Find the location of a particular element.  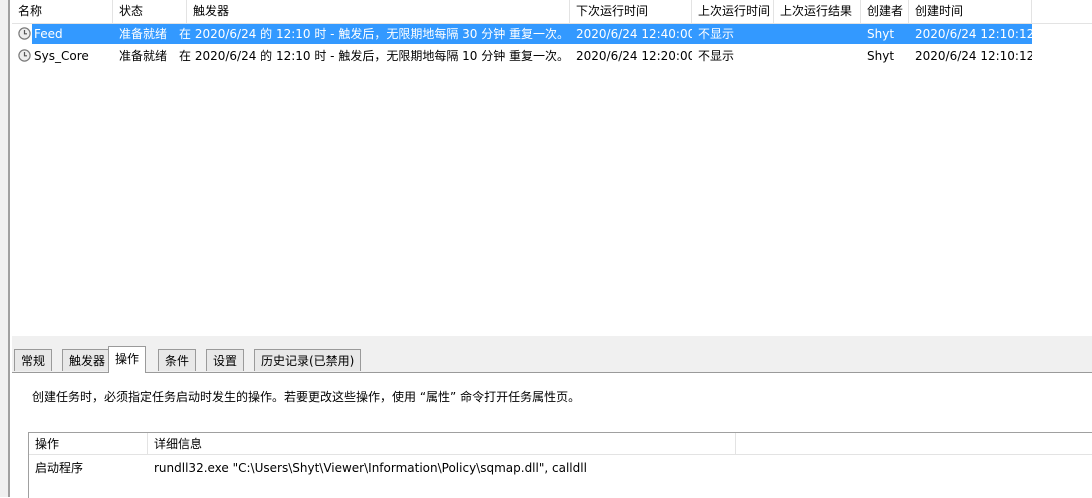

column-header-name: 名称 is located at coordinates (62, 11).